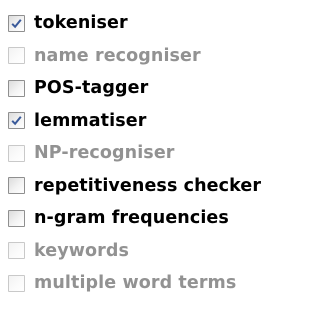 Image resolution: width=320 pixels, height=319 pixels. What do you see at coordinates (16, 218) in the screenshot?
I see `n-gram-frequencies-checkbox` at bounding box center [16, 218].